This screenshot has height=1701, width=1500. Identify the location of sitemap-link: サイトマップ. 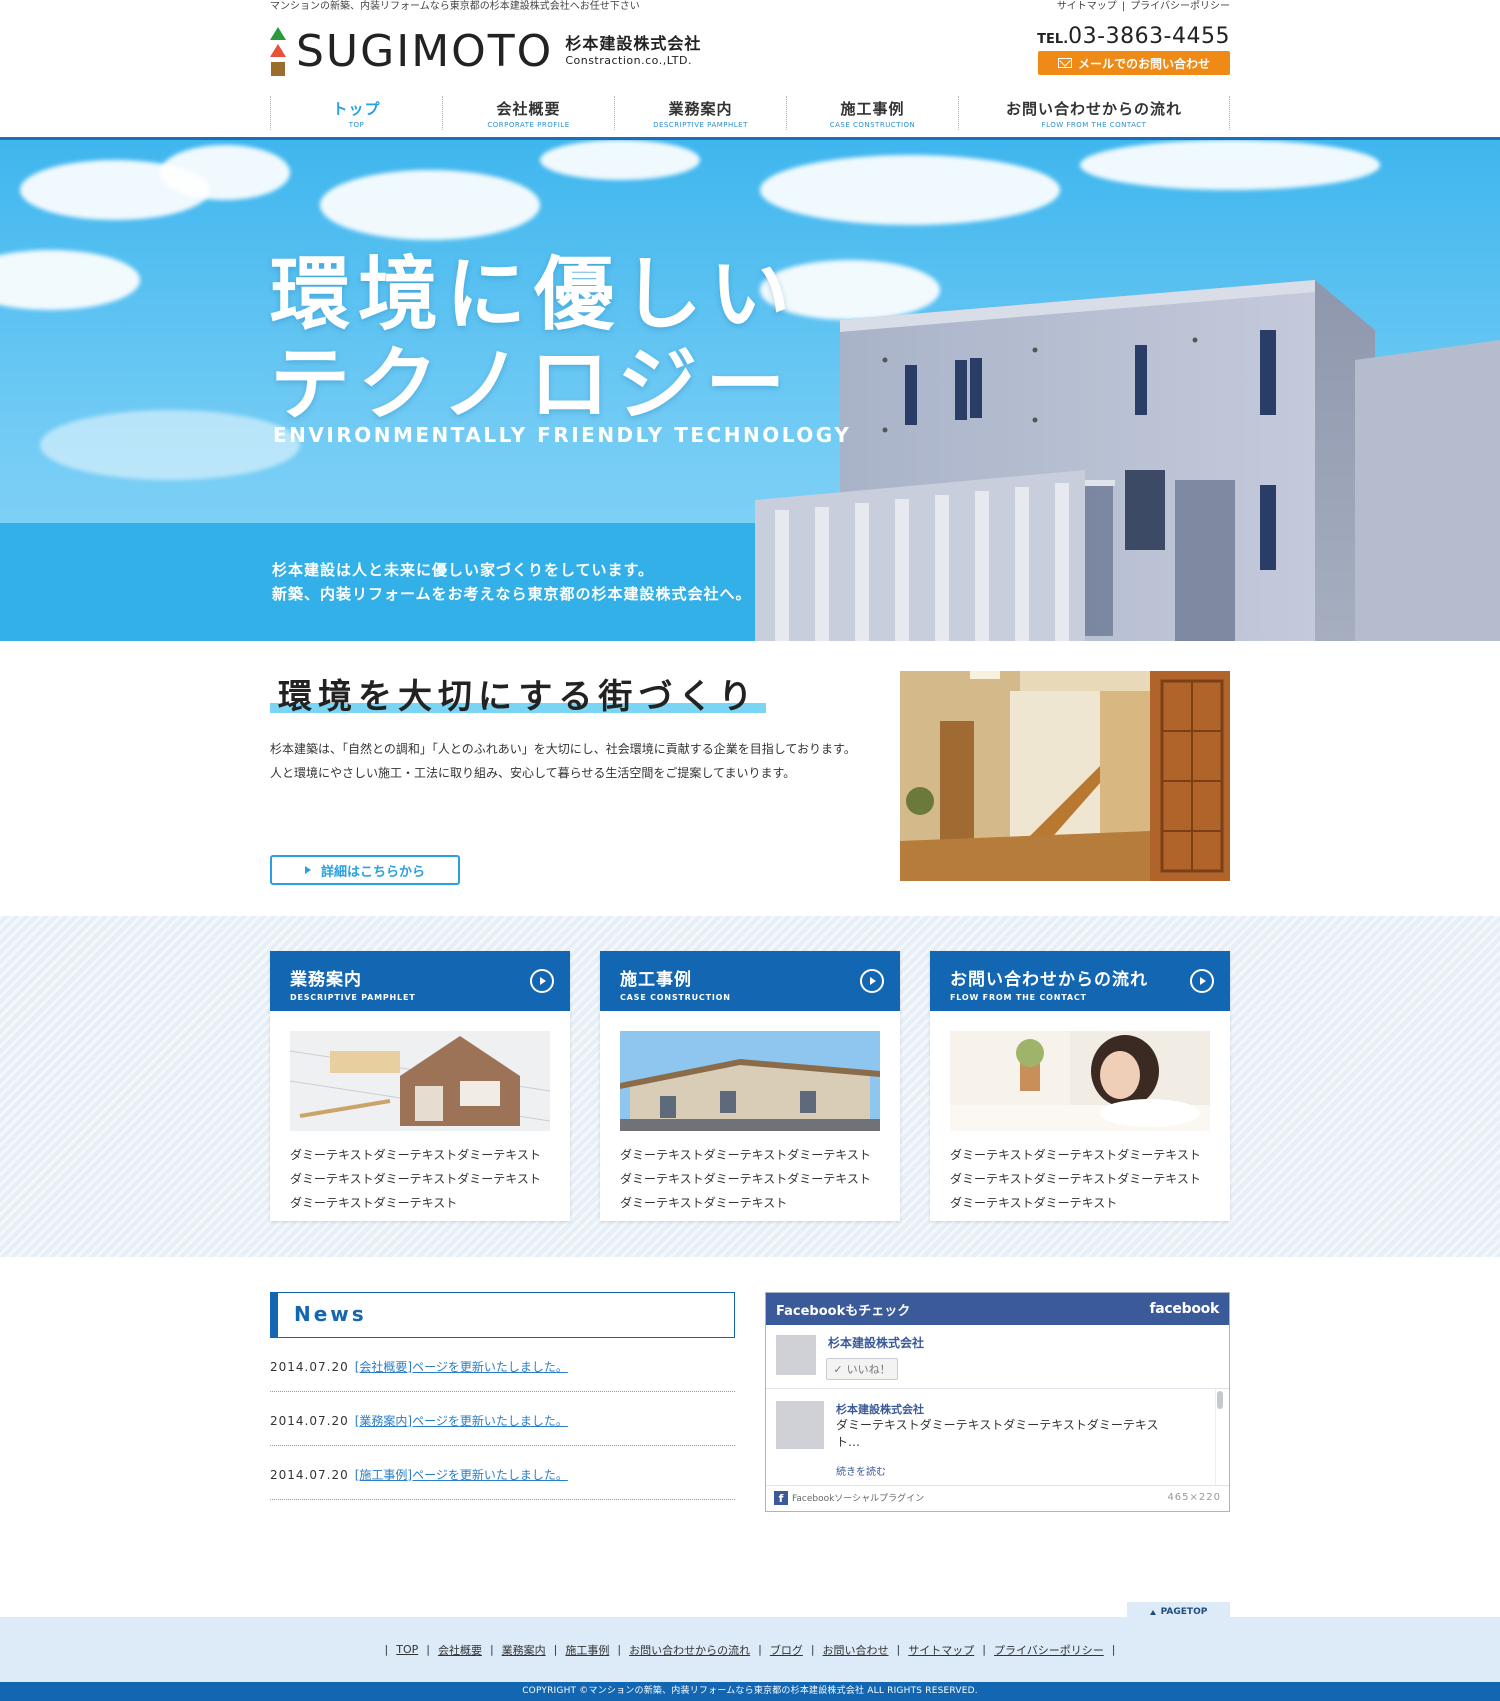
(1087, 6).